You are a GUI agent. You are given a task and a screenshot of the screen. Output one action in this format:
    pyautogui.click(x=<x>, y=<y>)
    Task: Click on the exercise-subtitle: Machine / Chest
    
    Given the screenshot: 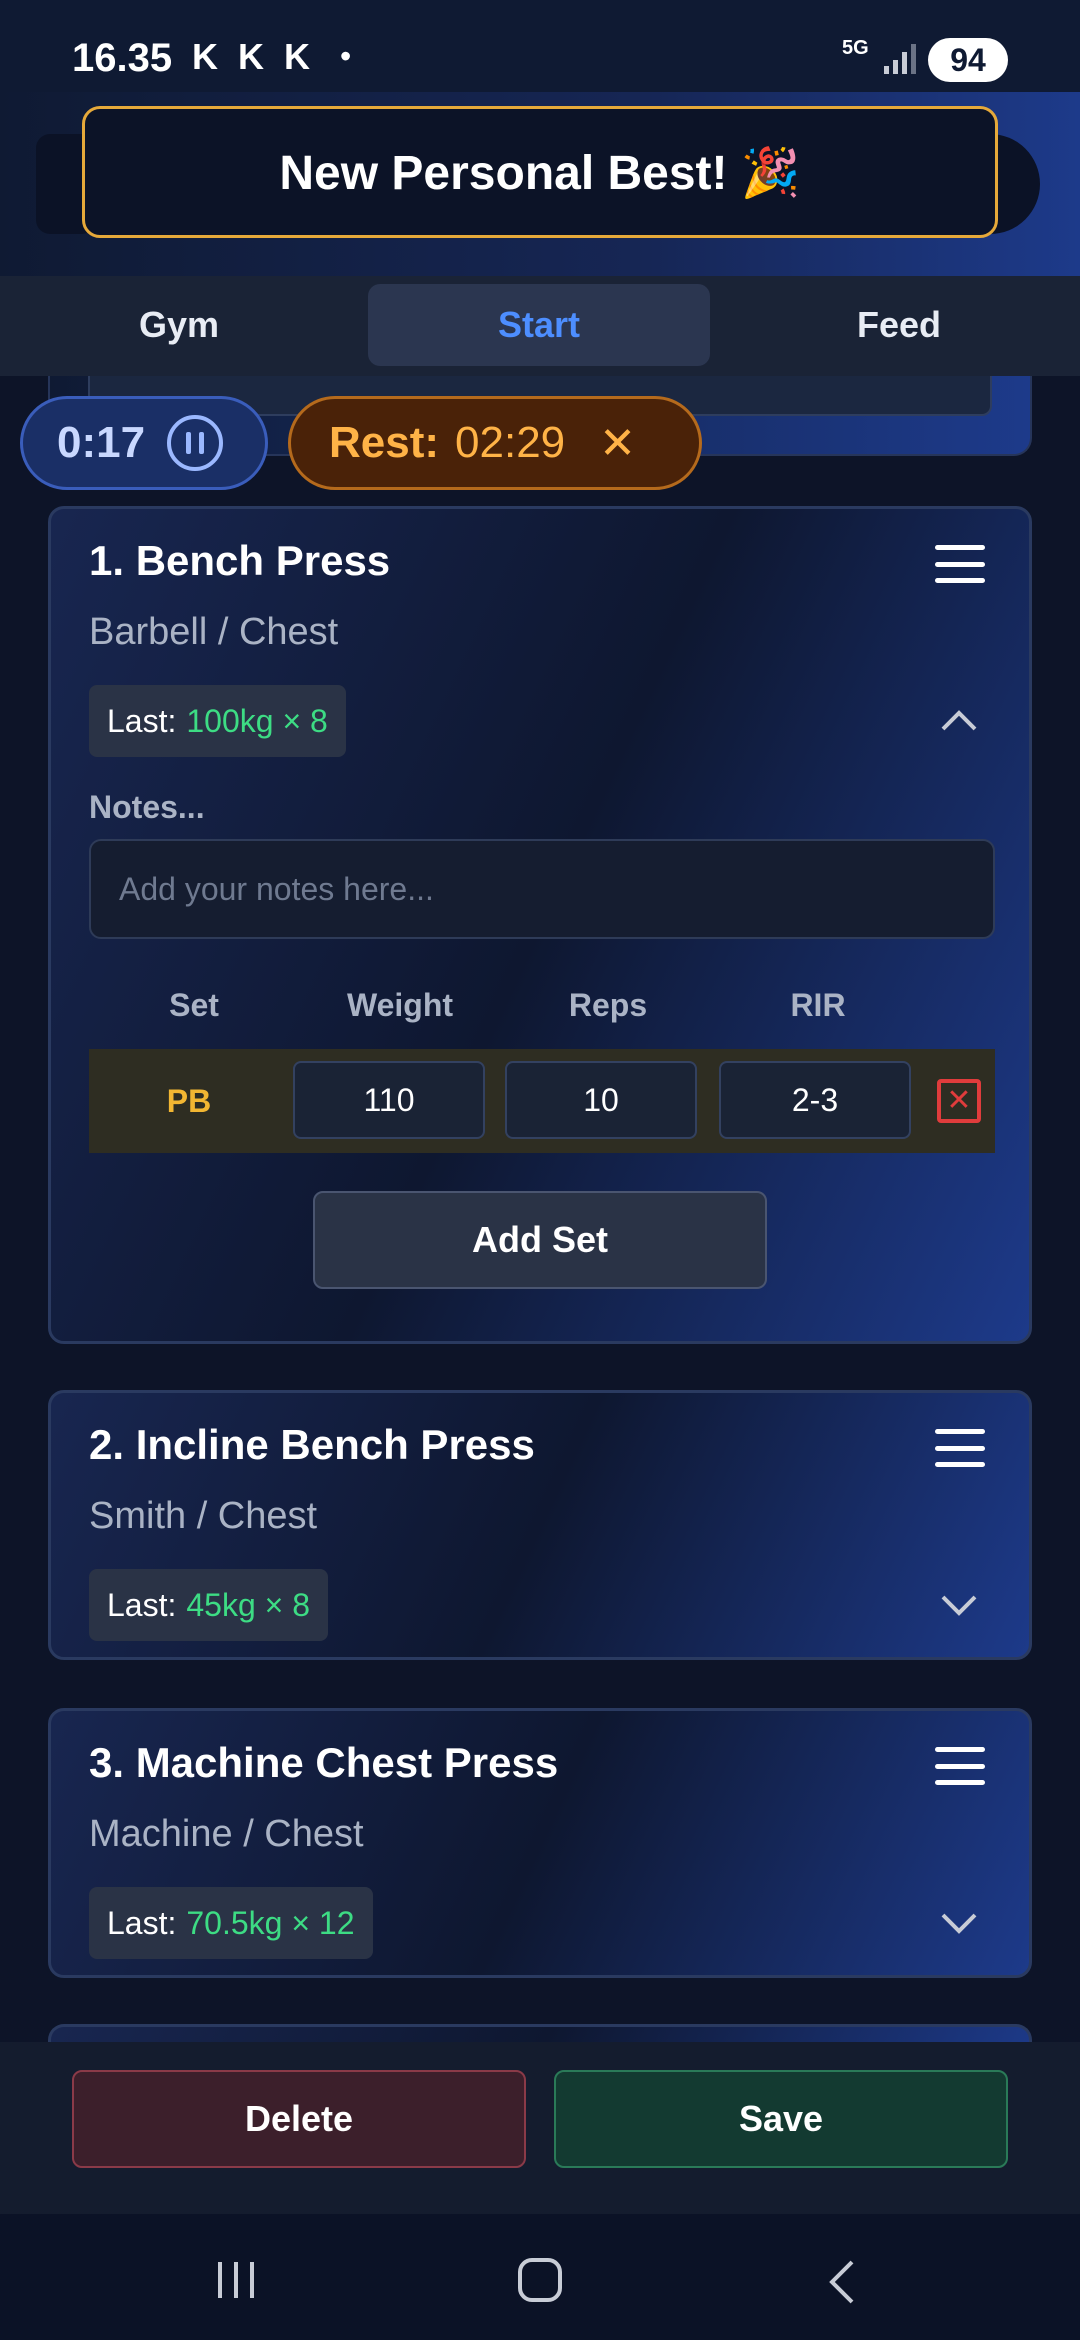 What is the action you would take?
    pyautogui.click(x=226, y=1834)
    